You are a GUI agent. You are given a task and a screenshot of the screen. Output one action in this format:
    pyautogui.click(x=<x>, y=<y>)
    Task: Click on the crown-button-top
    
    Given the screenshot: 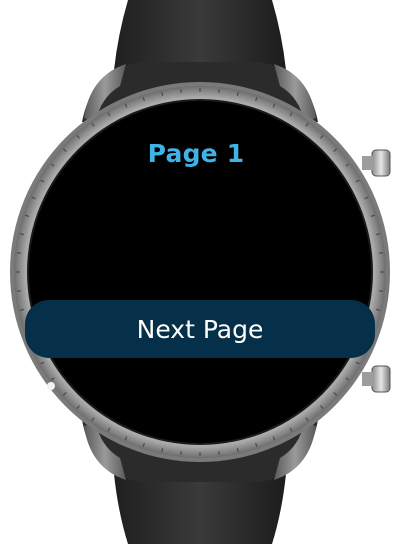 What is the action you would take?
    pyautogui.click(x=376, y=163)
    